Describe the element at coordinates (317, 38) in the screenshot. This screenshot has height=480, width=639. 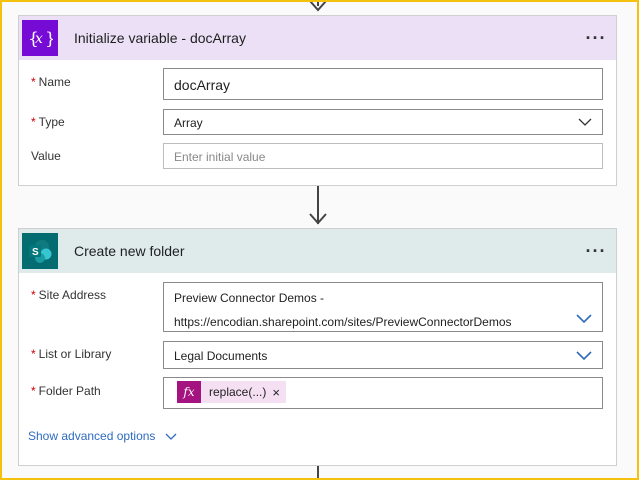
I see `card-header: { x } Initialize variable - docArray ···` at that location.